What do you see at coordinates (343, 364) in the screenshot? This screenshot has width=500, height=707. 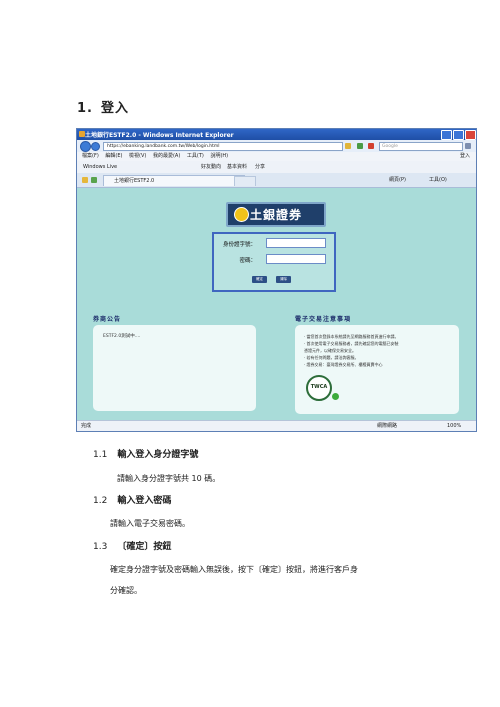 I see `notice-item: ‧ 證券交易：臺灣證券交易所、櫃檯買賣中心` at bounding box center [343, 364].